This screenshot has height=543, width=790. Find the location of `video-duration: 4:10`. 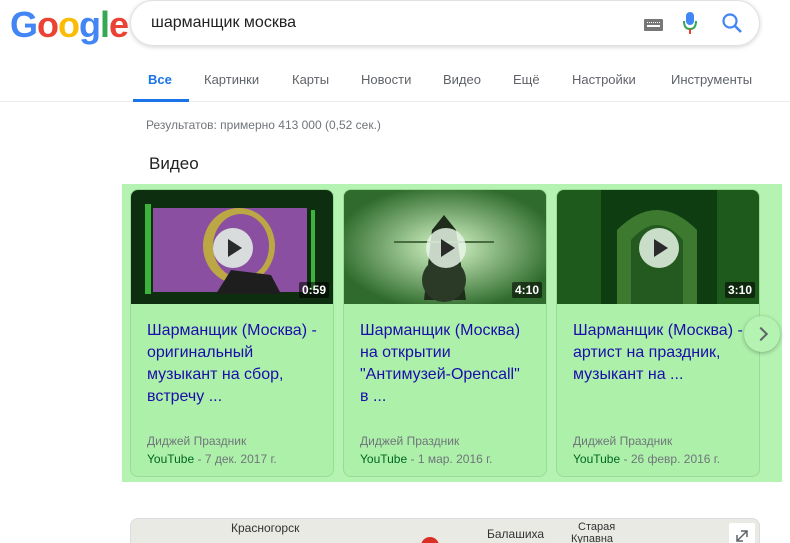

video-duration: 4:10 is located at coordinates (526, 290).